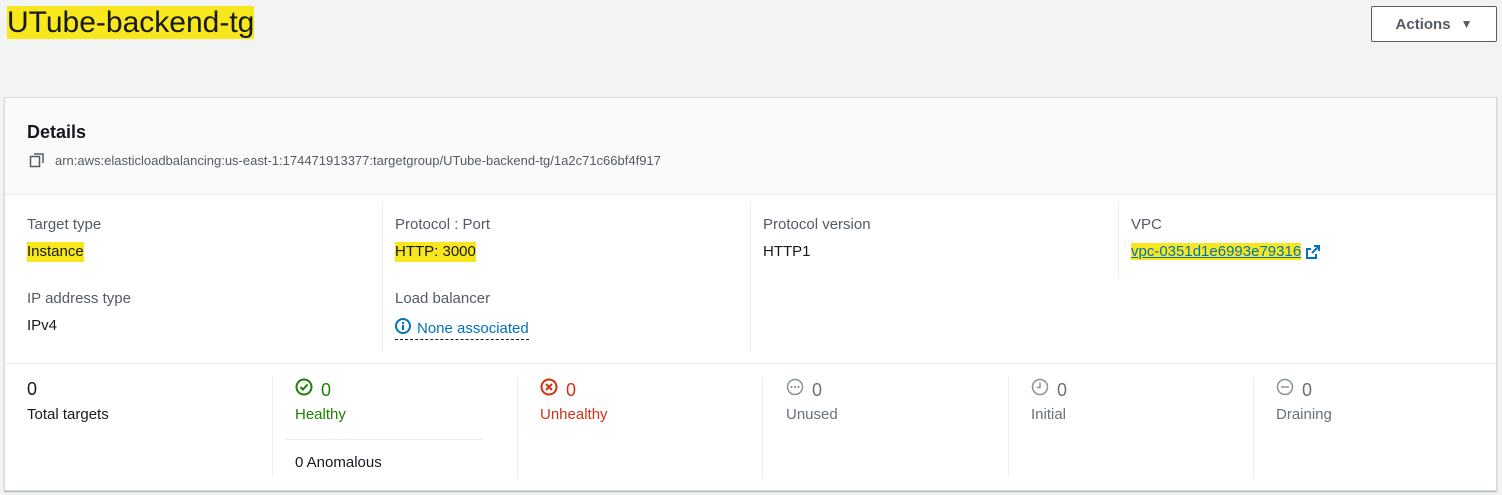 This screenshot has height=495, width=1502. I want to click on target-type-label: Target type, so click(64, 224).